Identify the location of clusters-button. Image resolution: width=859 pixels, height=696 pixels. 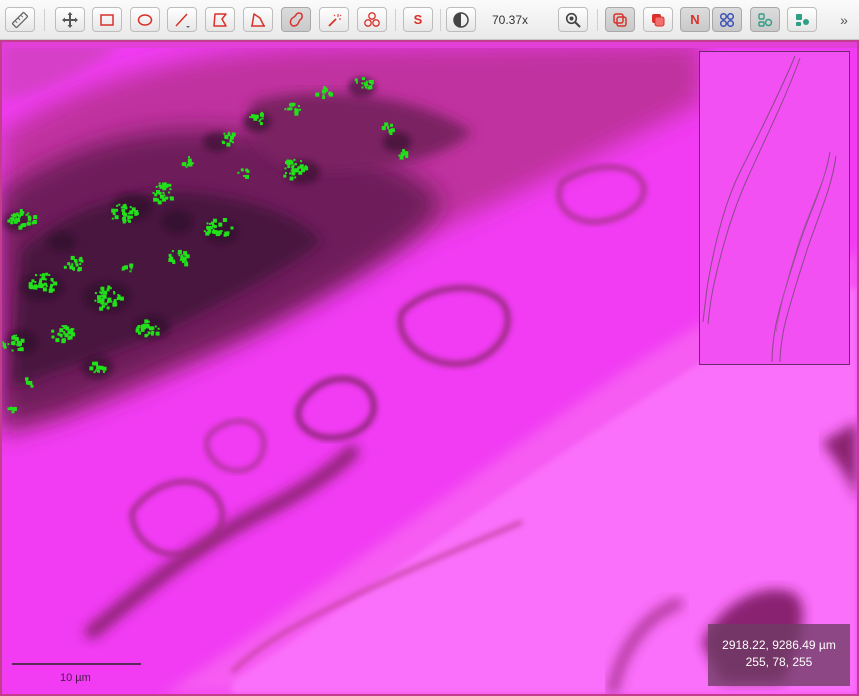
(802, 19).